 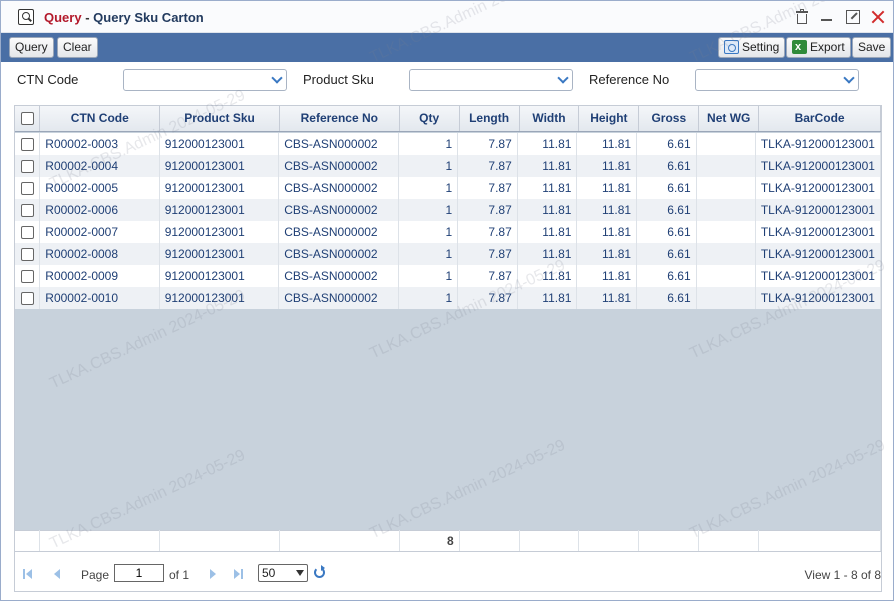 What do you see at coordinates (853, 17) in the screenshot?
I see `maximize-icon` at bounding box center [853, 17].